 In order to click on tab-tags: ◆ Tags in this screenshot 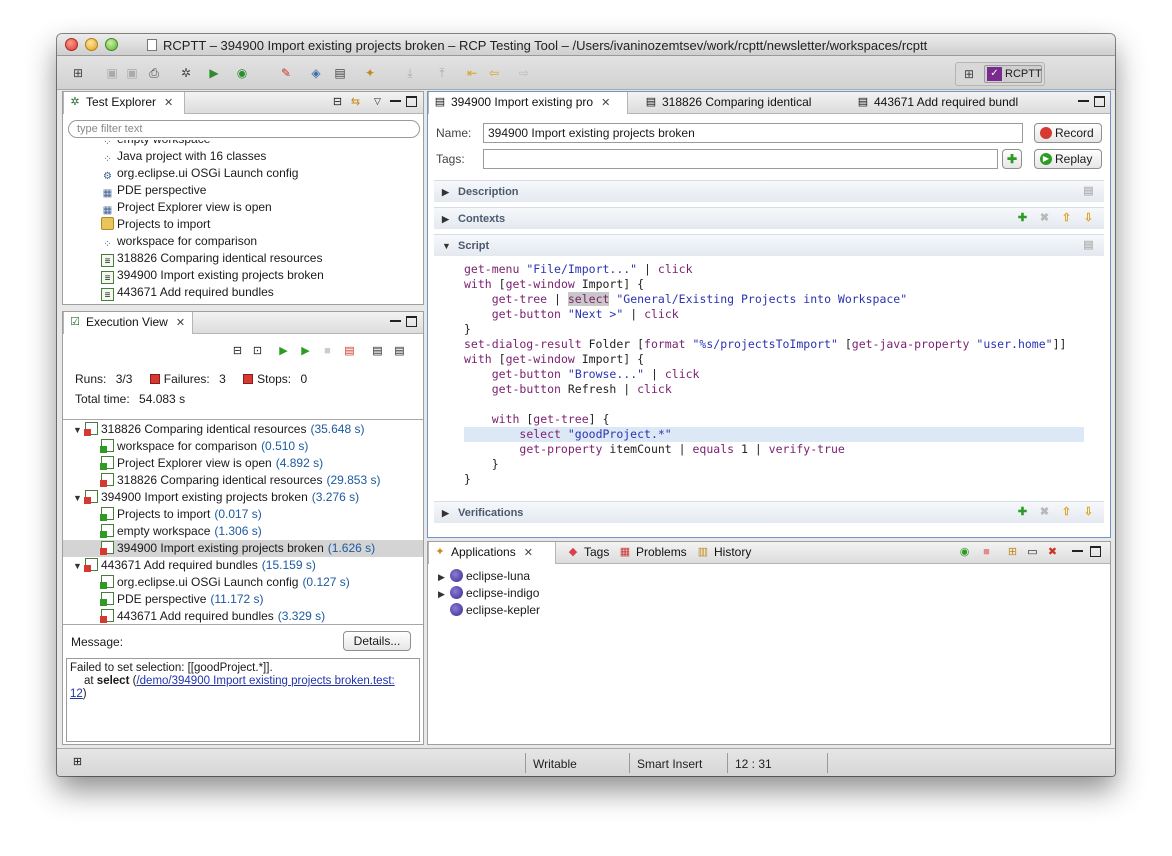, I will do `click(592, 553)`.